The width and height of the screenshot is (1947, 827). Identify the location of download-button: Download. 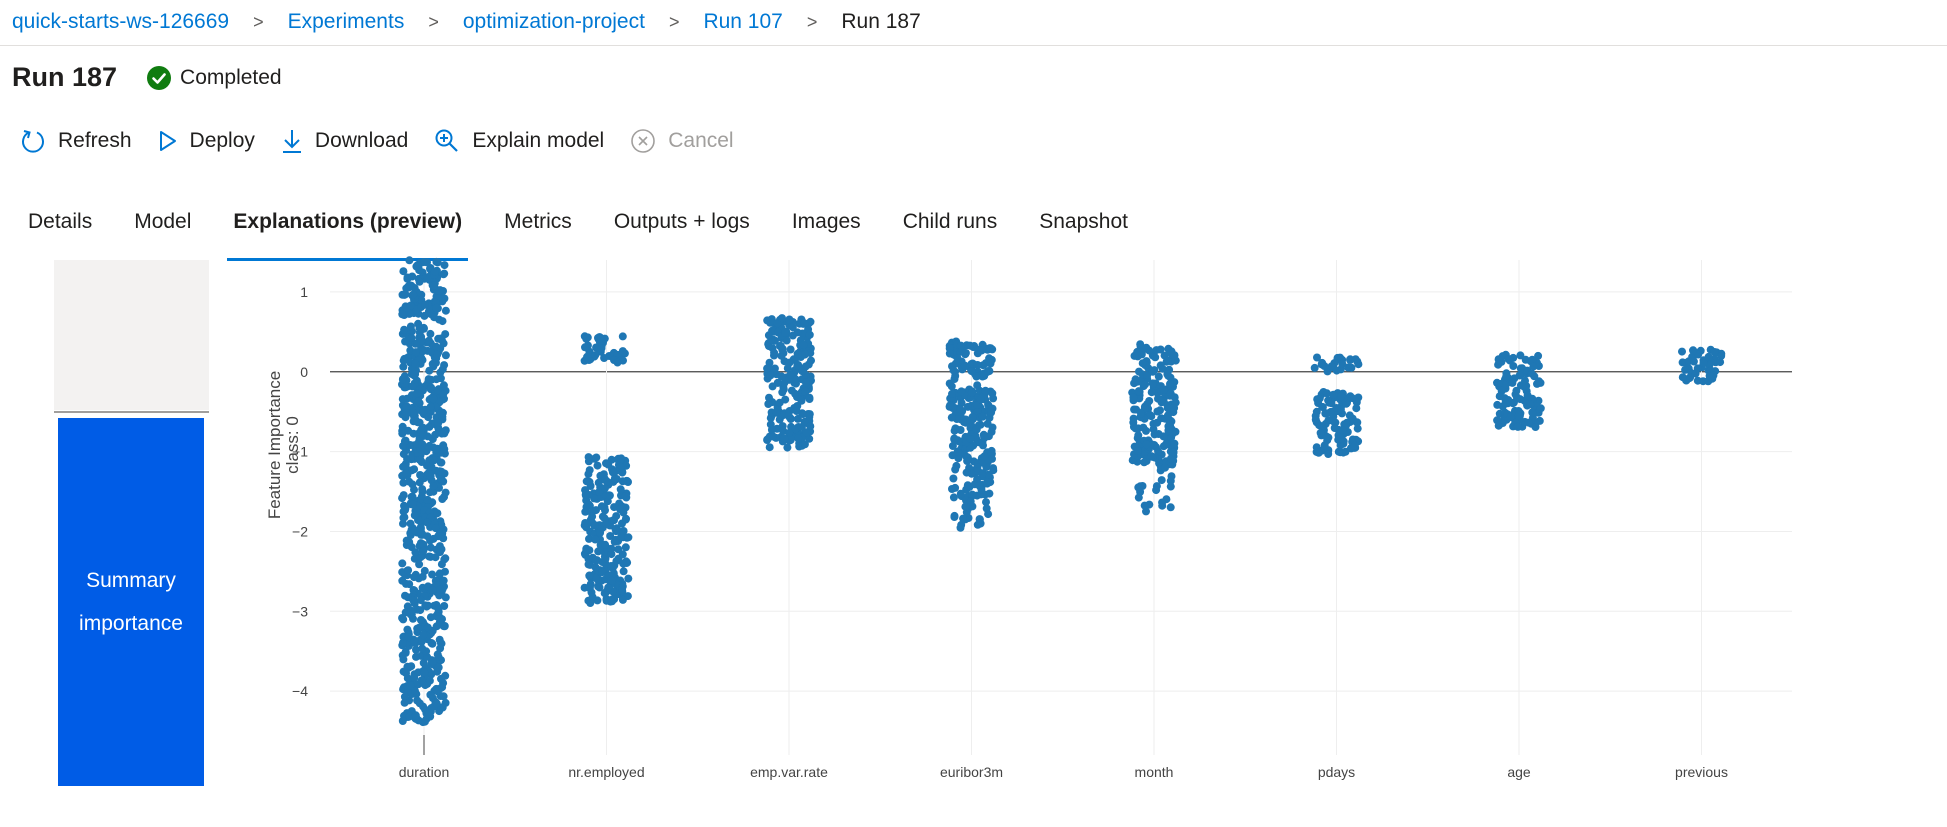
(344, 141).